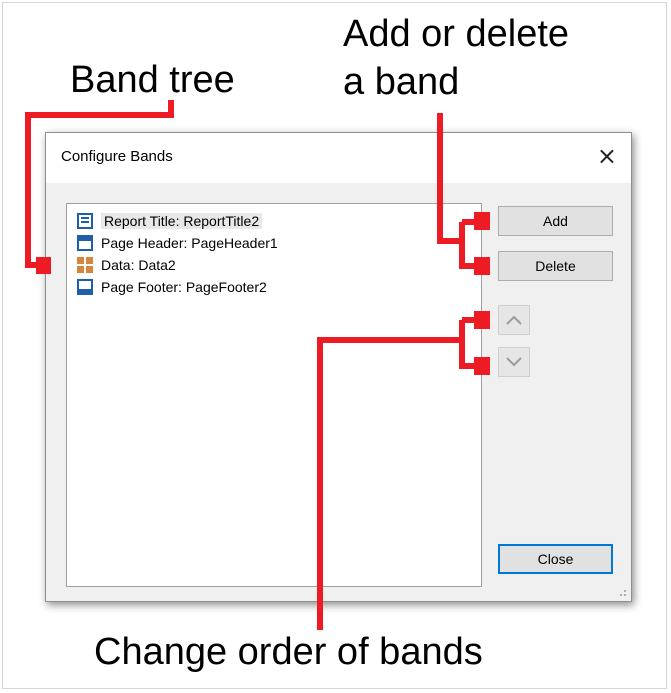 This screenshot has height=693, width=671. Describe the element at coordinates (117, 156) in the screenshot. I see `dialog-title: Configure Bands` at that location.